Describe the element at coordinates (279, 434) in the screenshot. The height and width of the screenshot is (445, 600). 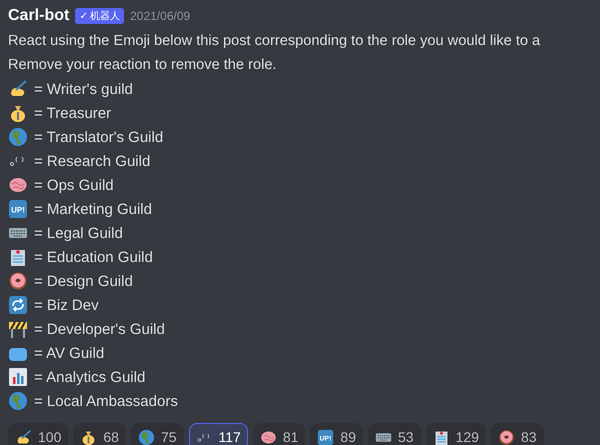
I see `reaction-button: 81` at that location.